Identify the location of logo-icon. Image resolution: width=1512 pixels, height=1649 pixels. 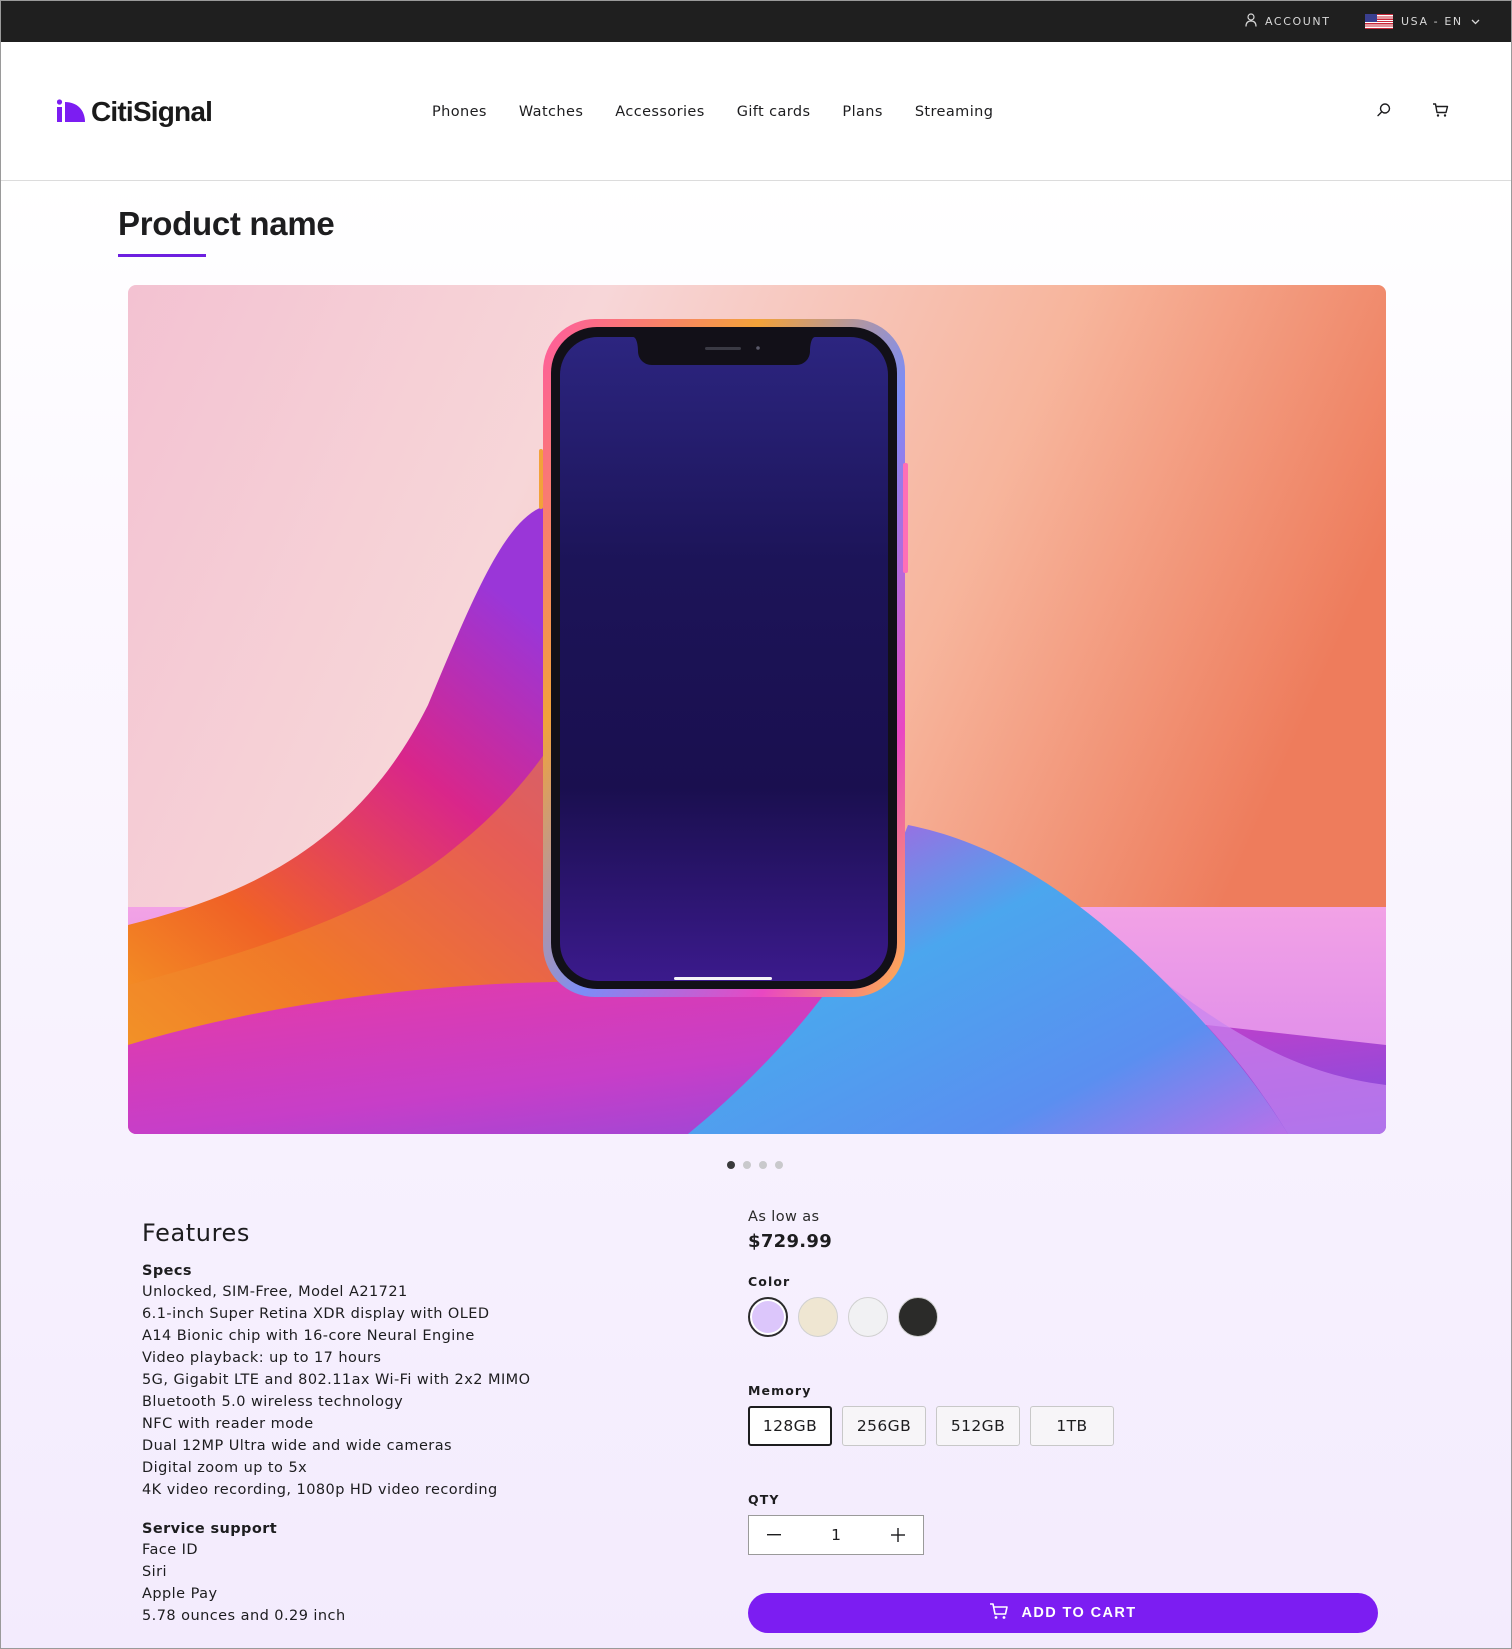
(70, 112).